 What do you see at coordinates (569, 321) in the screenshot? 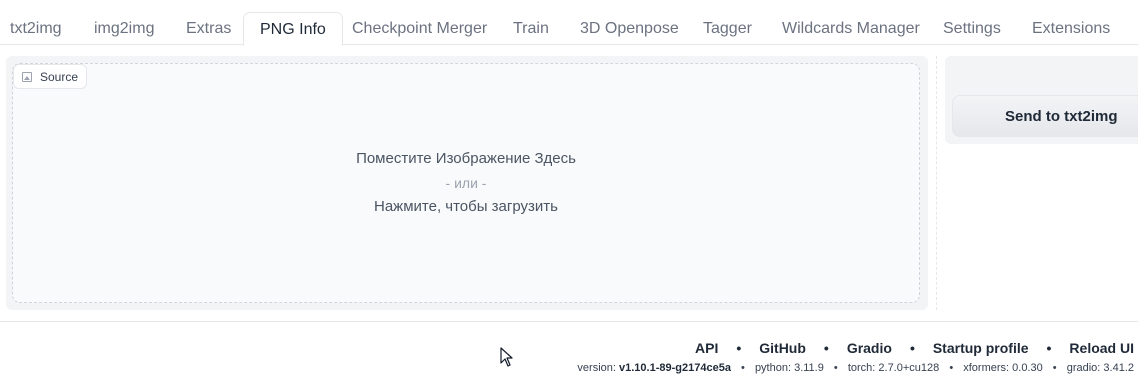
I see `footer-divider` at bounding box center [569, 321].